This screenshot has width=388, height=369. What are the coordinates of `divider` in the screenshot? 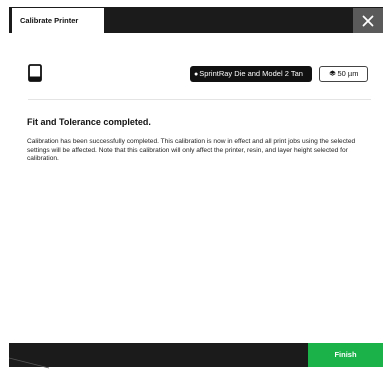 It's located at (199, 99).